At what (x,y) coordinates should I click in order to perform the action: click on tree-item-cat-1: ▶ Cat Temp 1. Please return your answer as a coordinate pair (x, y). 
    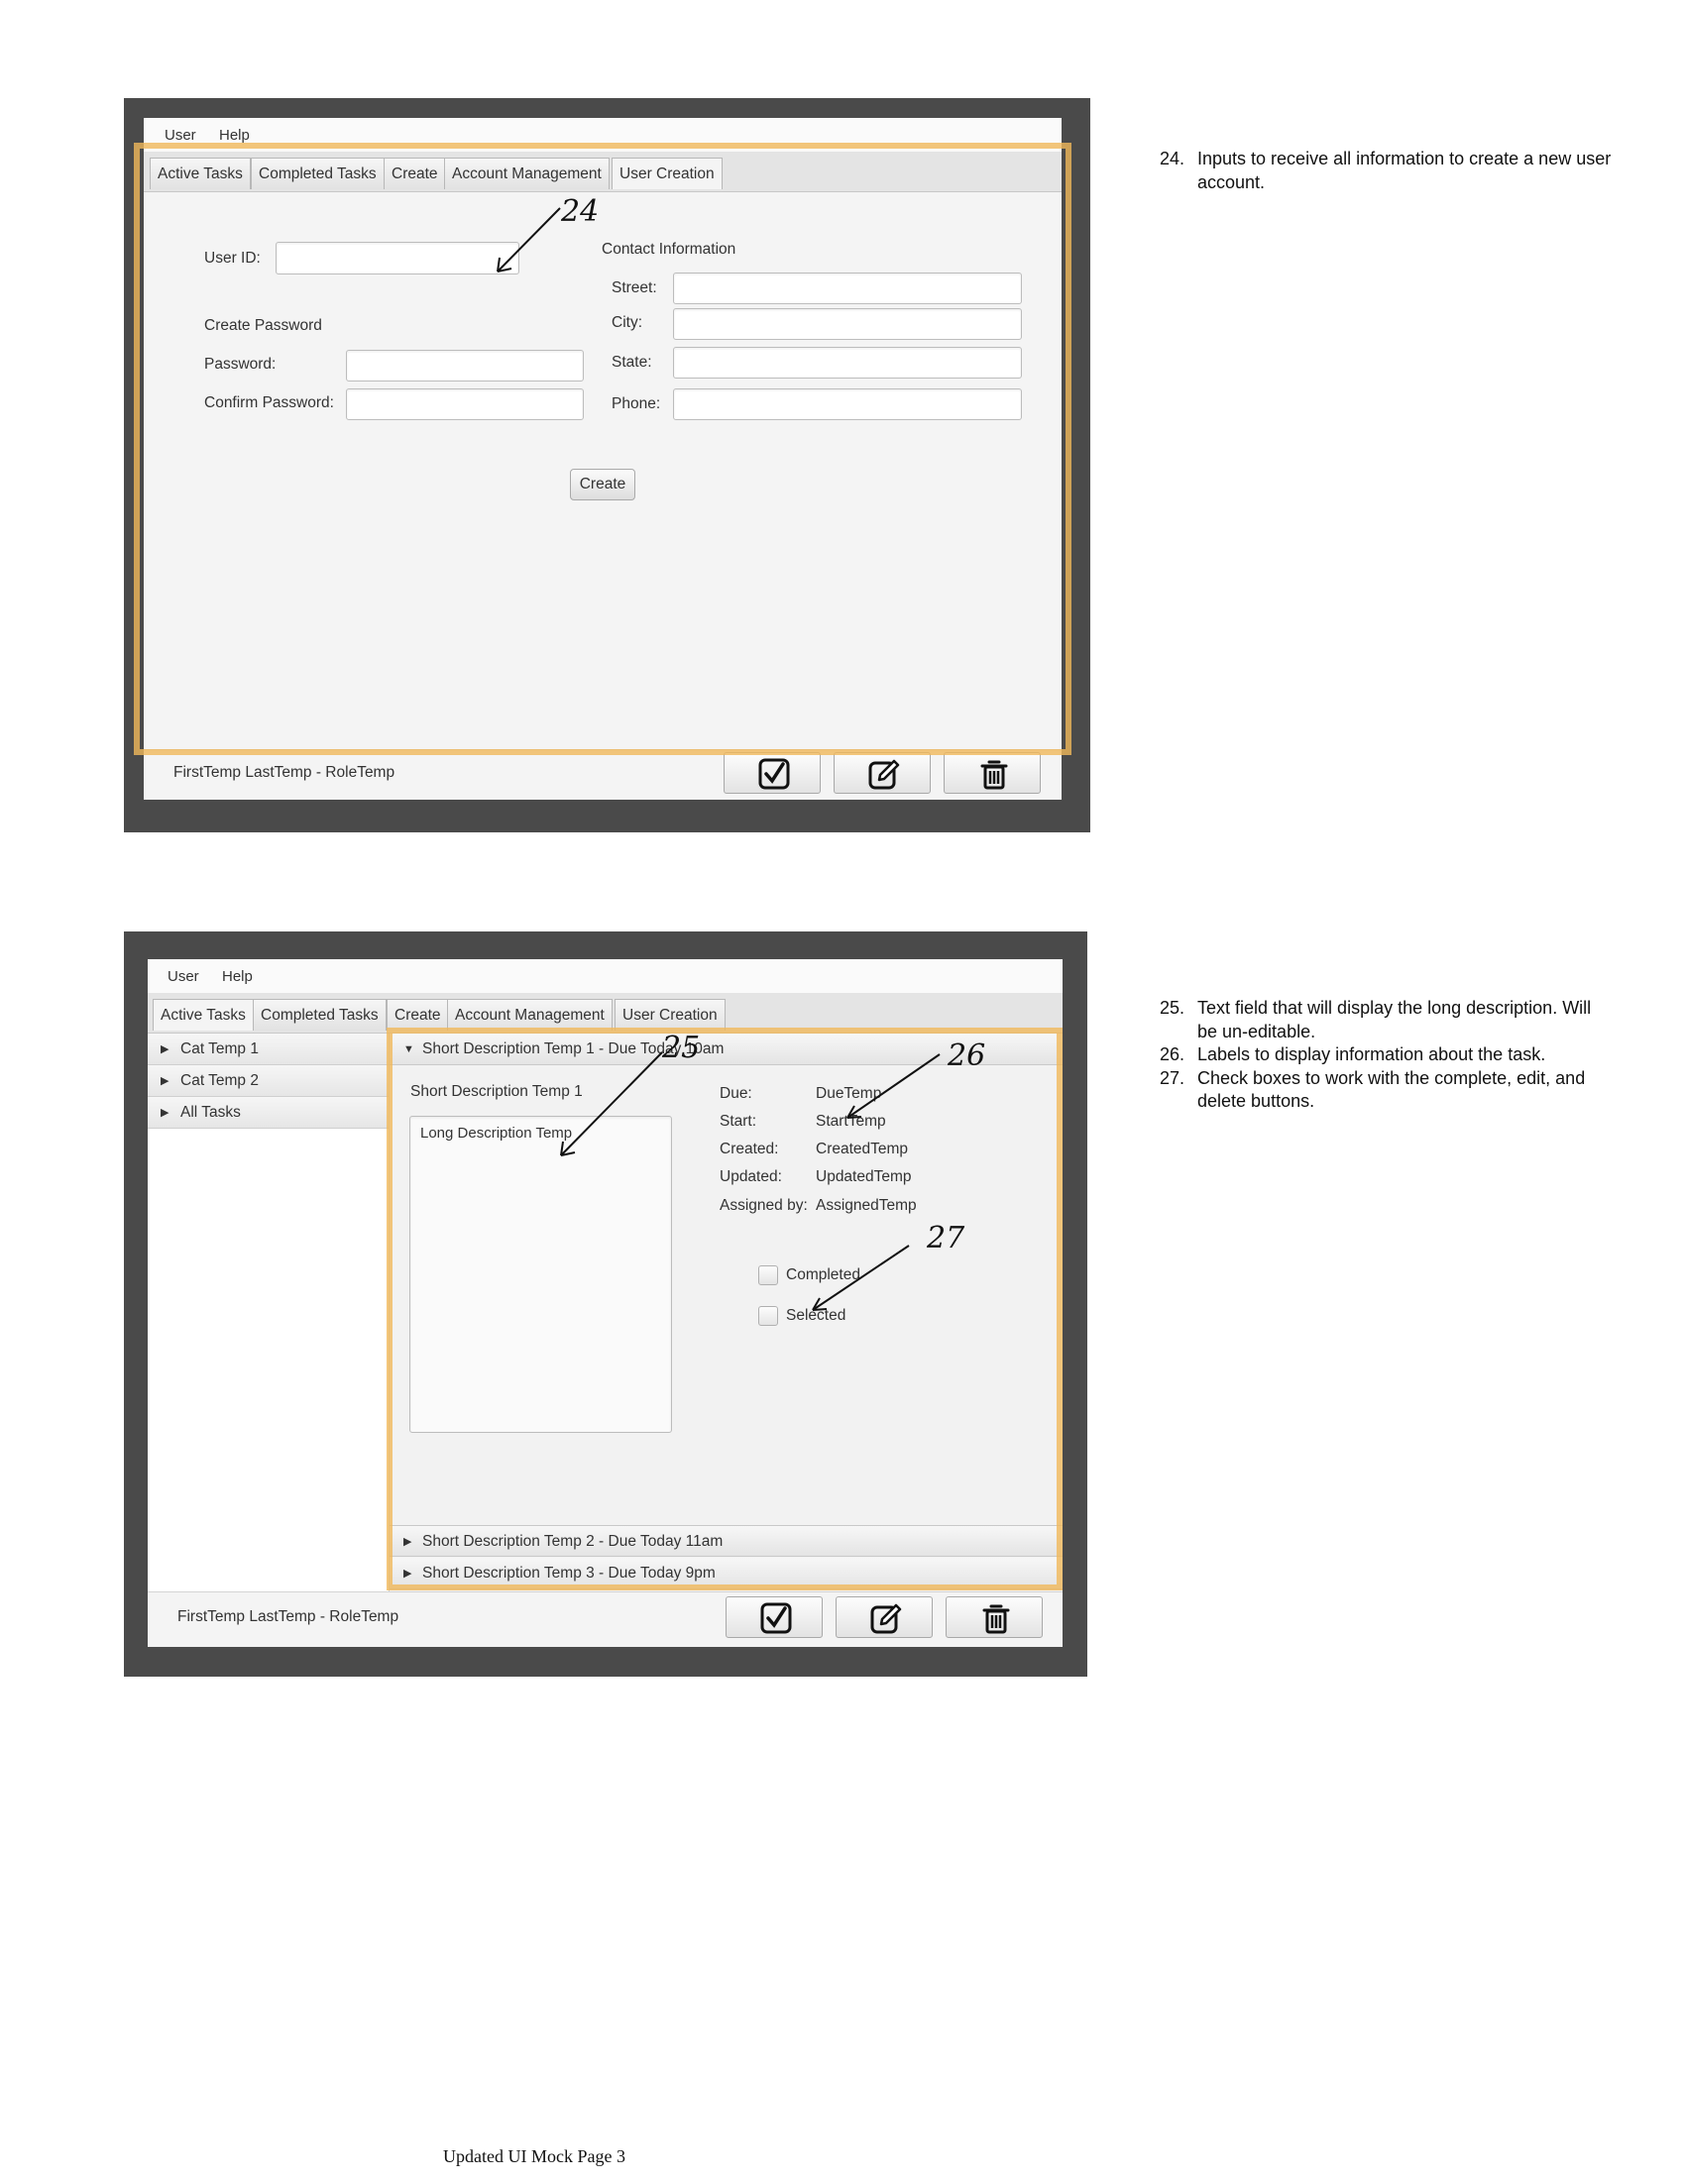
    Looking at the image, I should click on (268, 1049).